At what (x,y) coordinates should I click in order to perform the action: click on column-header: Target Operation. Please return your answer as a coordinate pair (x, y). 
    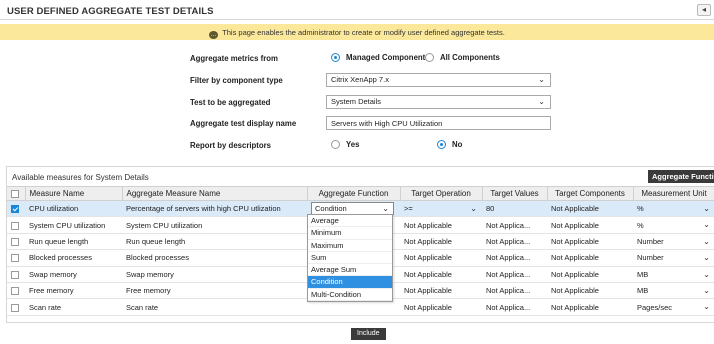
    Looking at the image, I should click on (441, 193).